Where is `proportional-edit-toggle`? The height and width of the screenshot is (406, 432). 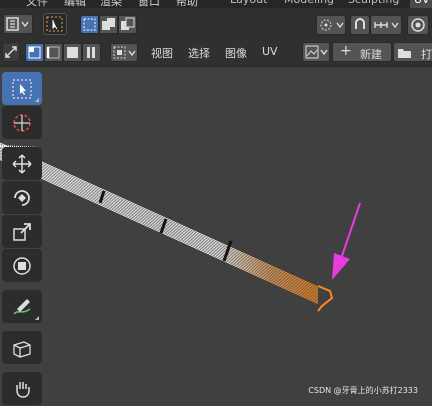 proportional-edit-toggle is located at coordinates (418, 25).